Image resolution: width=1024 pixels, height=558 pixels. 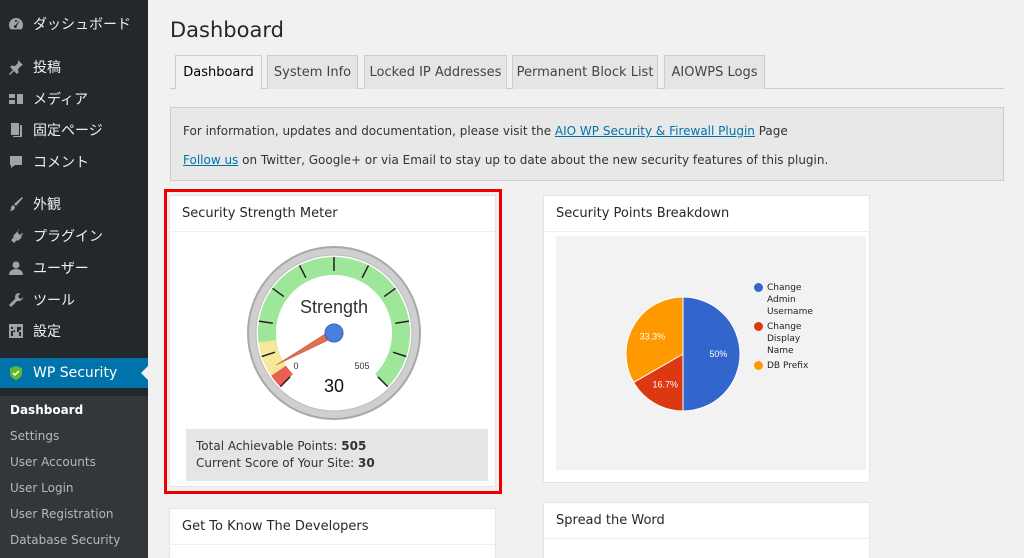 What do you see at coordinates (714, 72) in the screenshot?
I see `tab-aiowps-logs: AIOWPS Logs` at bounding box center [714, 72].